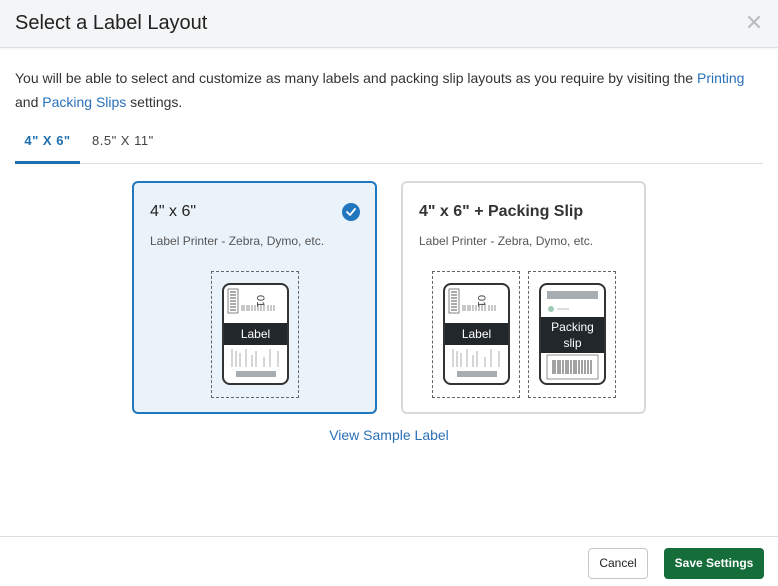 This screenshot has width=778, height=586. What do you see at coordinates (389, 144) in the screenshot?
I see `layout-tabs: 4" X 6" 8.5" X 11"` at bounding box center [389, 144].